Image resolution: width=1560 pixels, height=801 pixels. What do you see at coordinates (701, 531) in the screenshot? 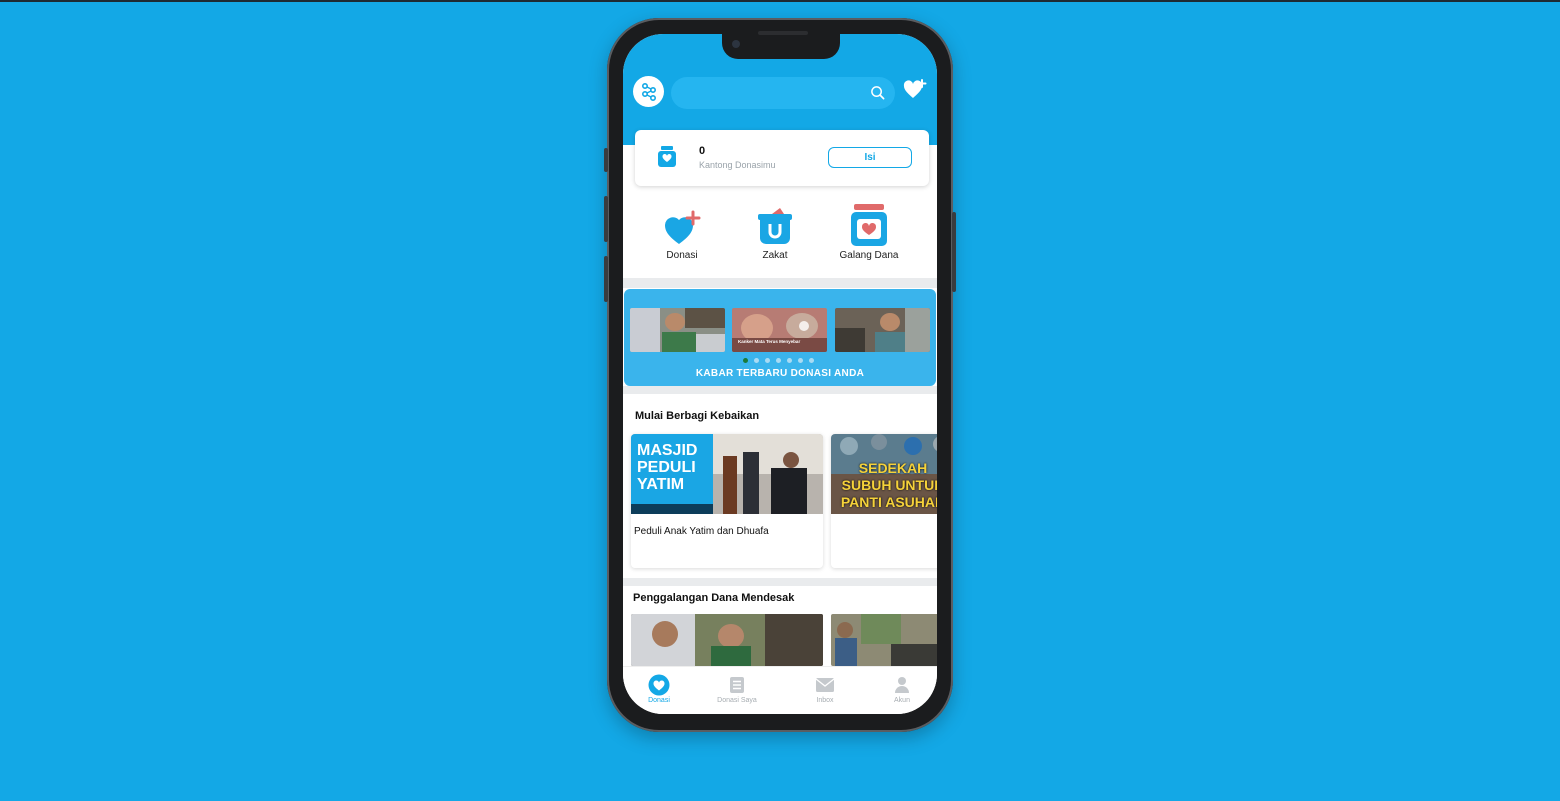
I see `campaign-card-title: Peduli Anak Yatim dan Dhuafa` at bounding box center [701, 531].